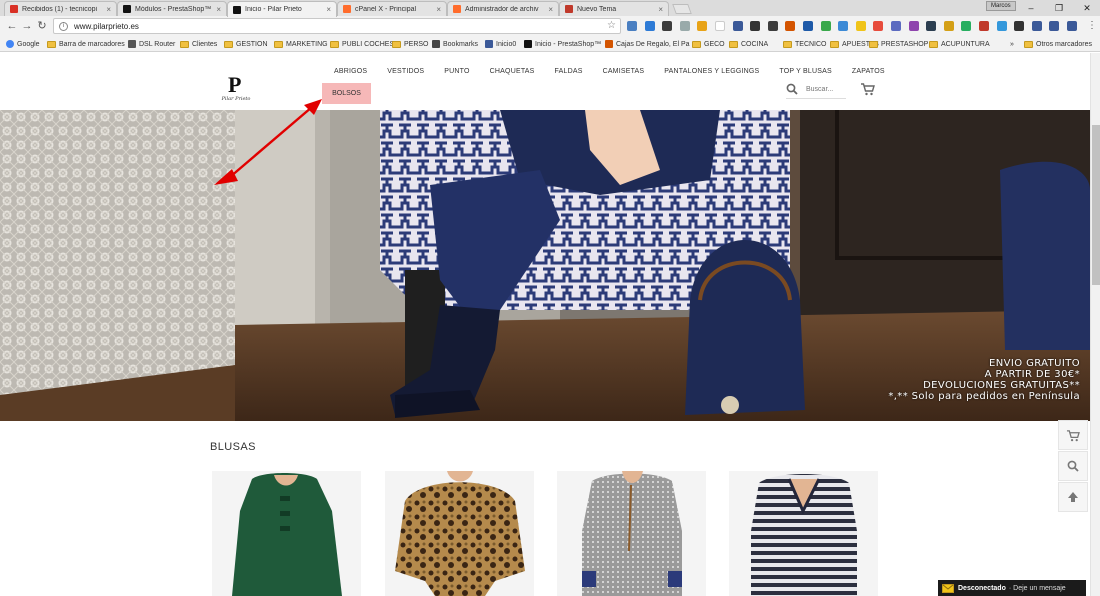  I want to click on nav-item-bolsos: BOLSOS, so click(346, 93).